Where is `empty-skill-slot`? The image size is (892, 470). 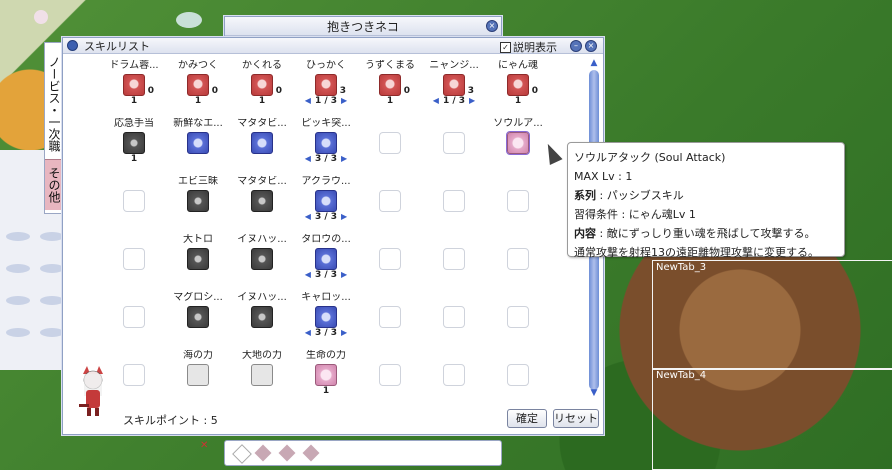 empty-skill-slot is located at coordinates (390, 262).